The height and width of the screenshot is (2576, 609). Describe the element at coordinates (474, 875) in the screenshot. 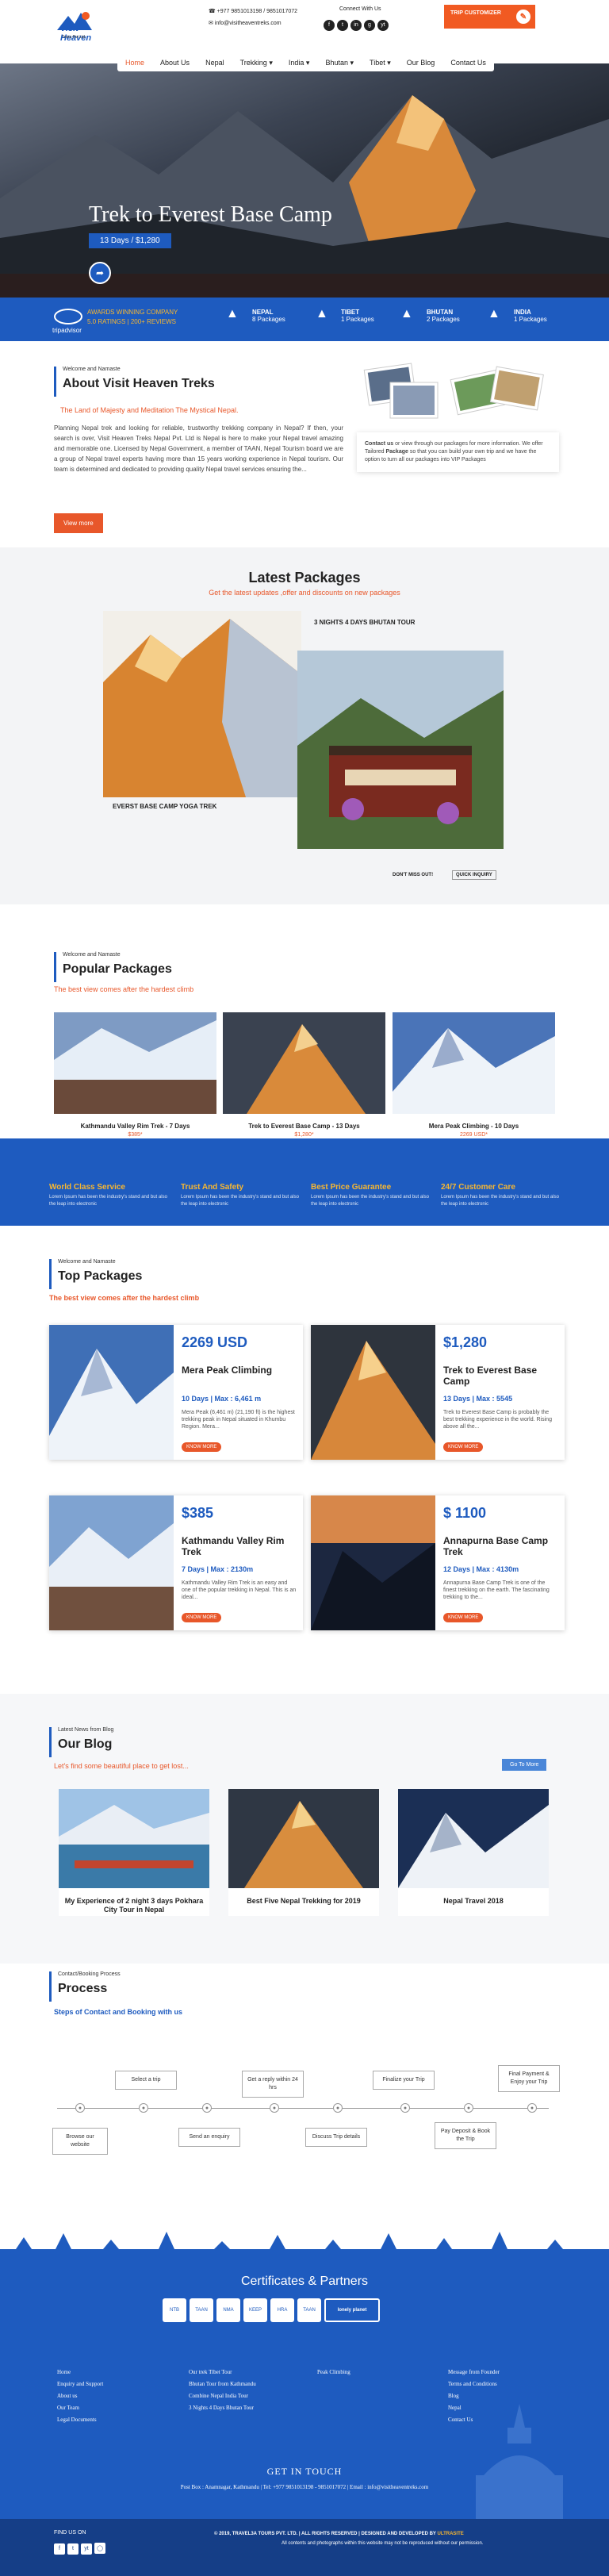

I see `quick-inquiry-button: QUICK INQUIRY` at that location.